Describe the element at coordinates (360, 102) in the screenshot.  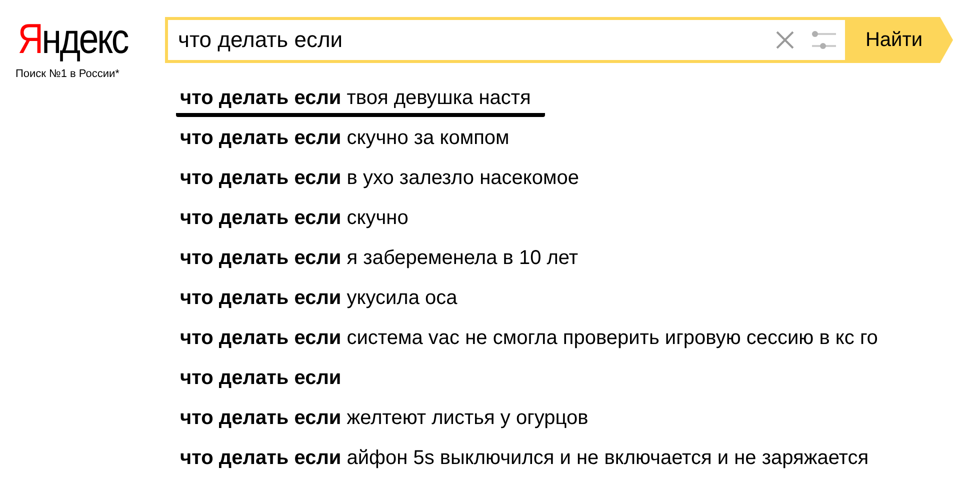
I see `suggestion-item: что делать если твоя девушка настя` at that location.